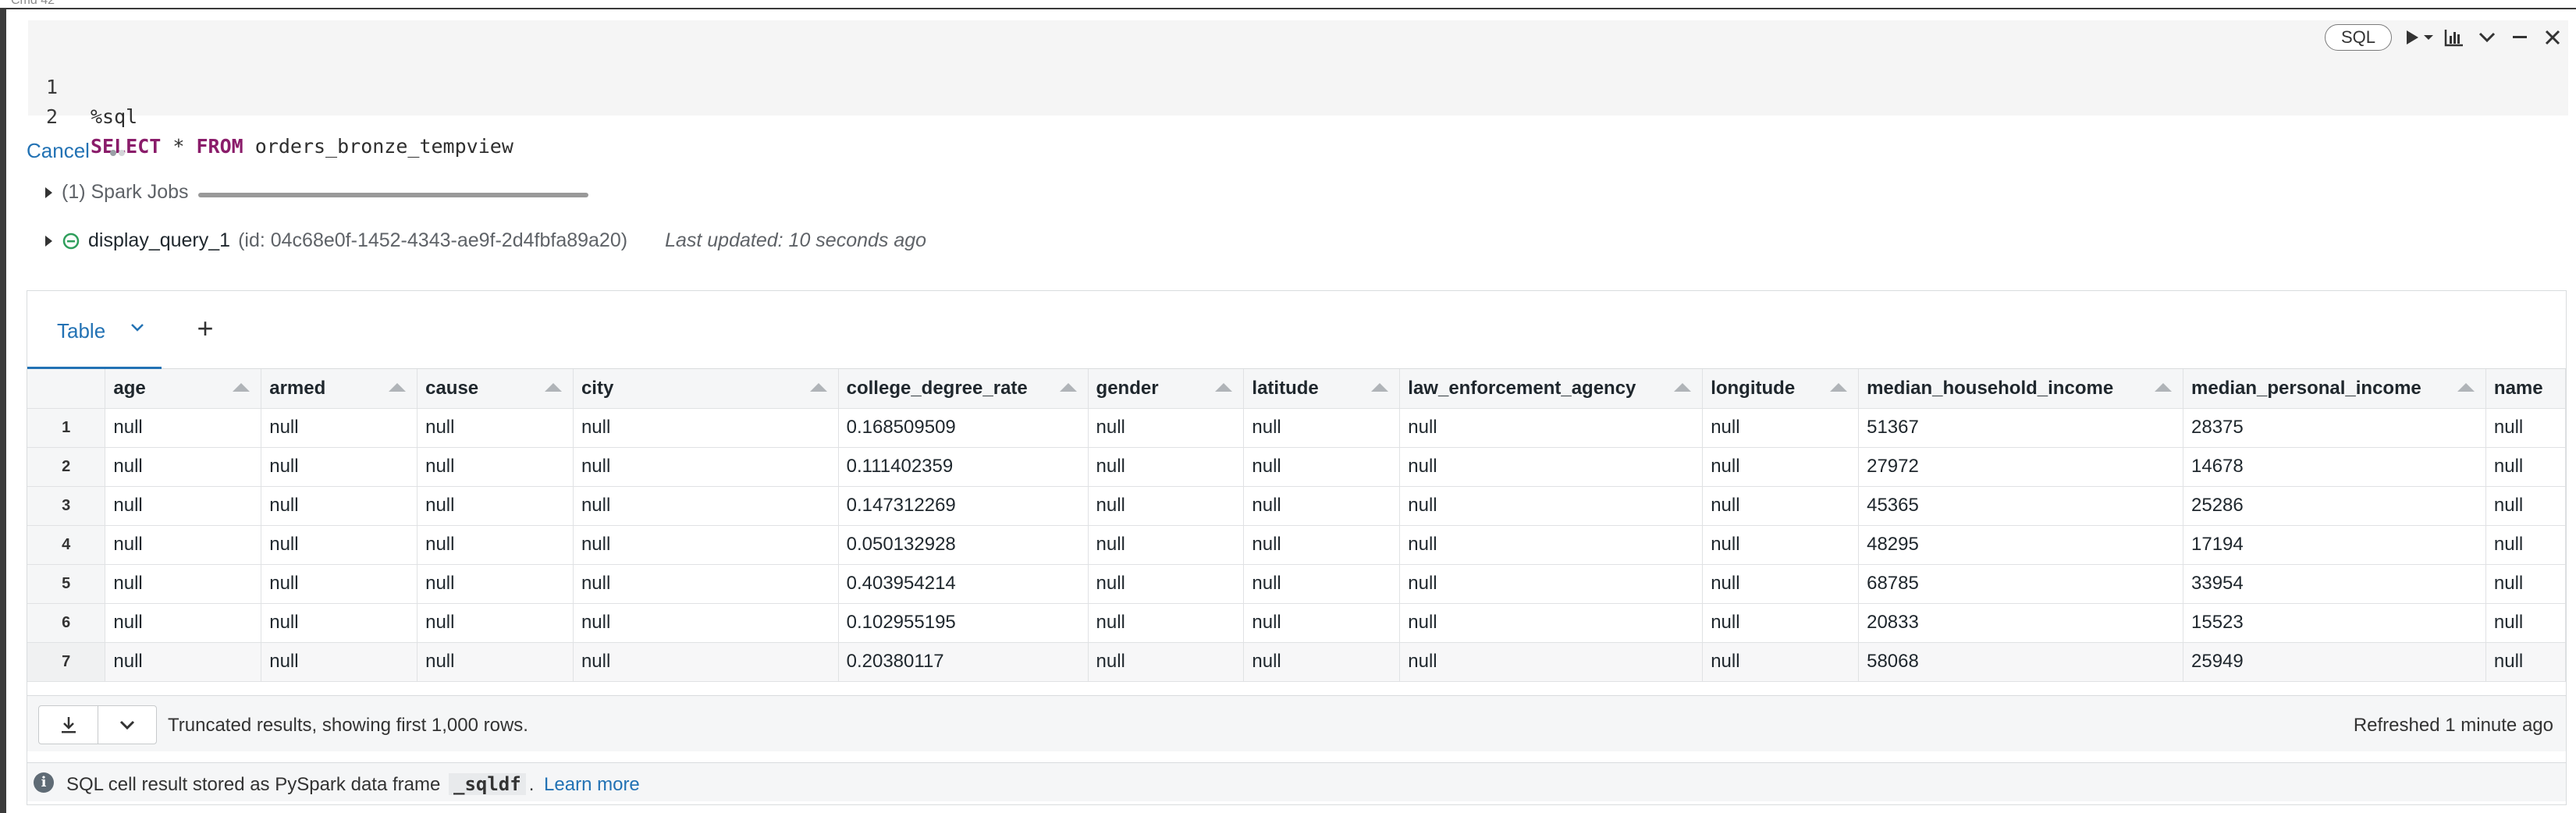  Describe the element at coordinates (2334, 545) in the screenshot. I see `table-cell: 17194` at that location.